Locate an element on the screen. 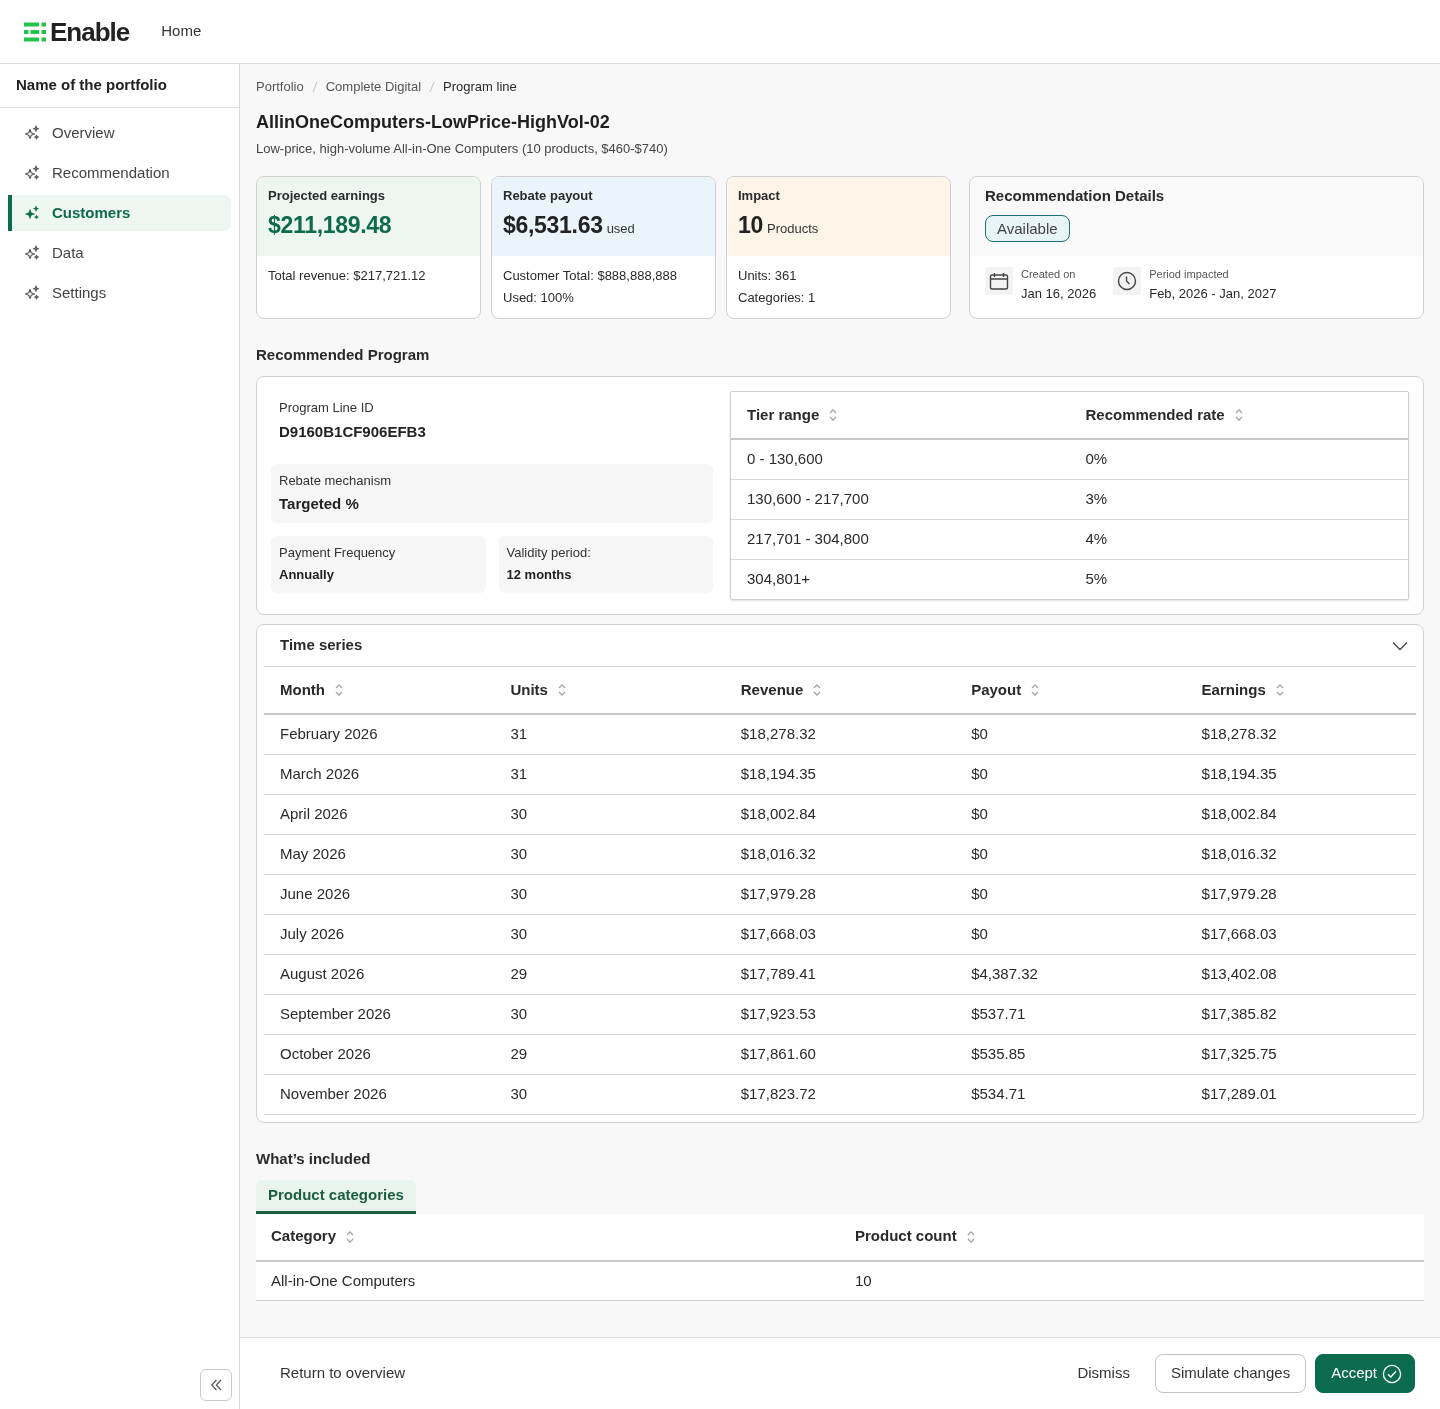  column-header: Category is located at coordinates (304, 1236).